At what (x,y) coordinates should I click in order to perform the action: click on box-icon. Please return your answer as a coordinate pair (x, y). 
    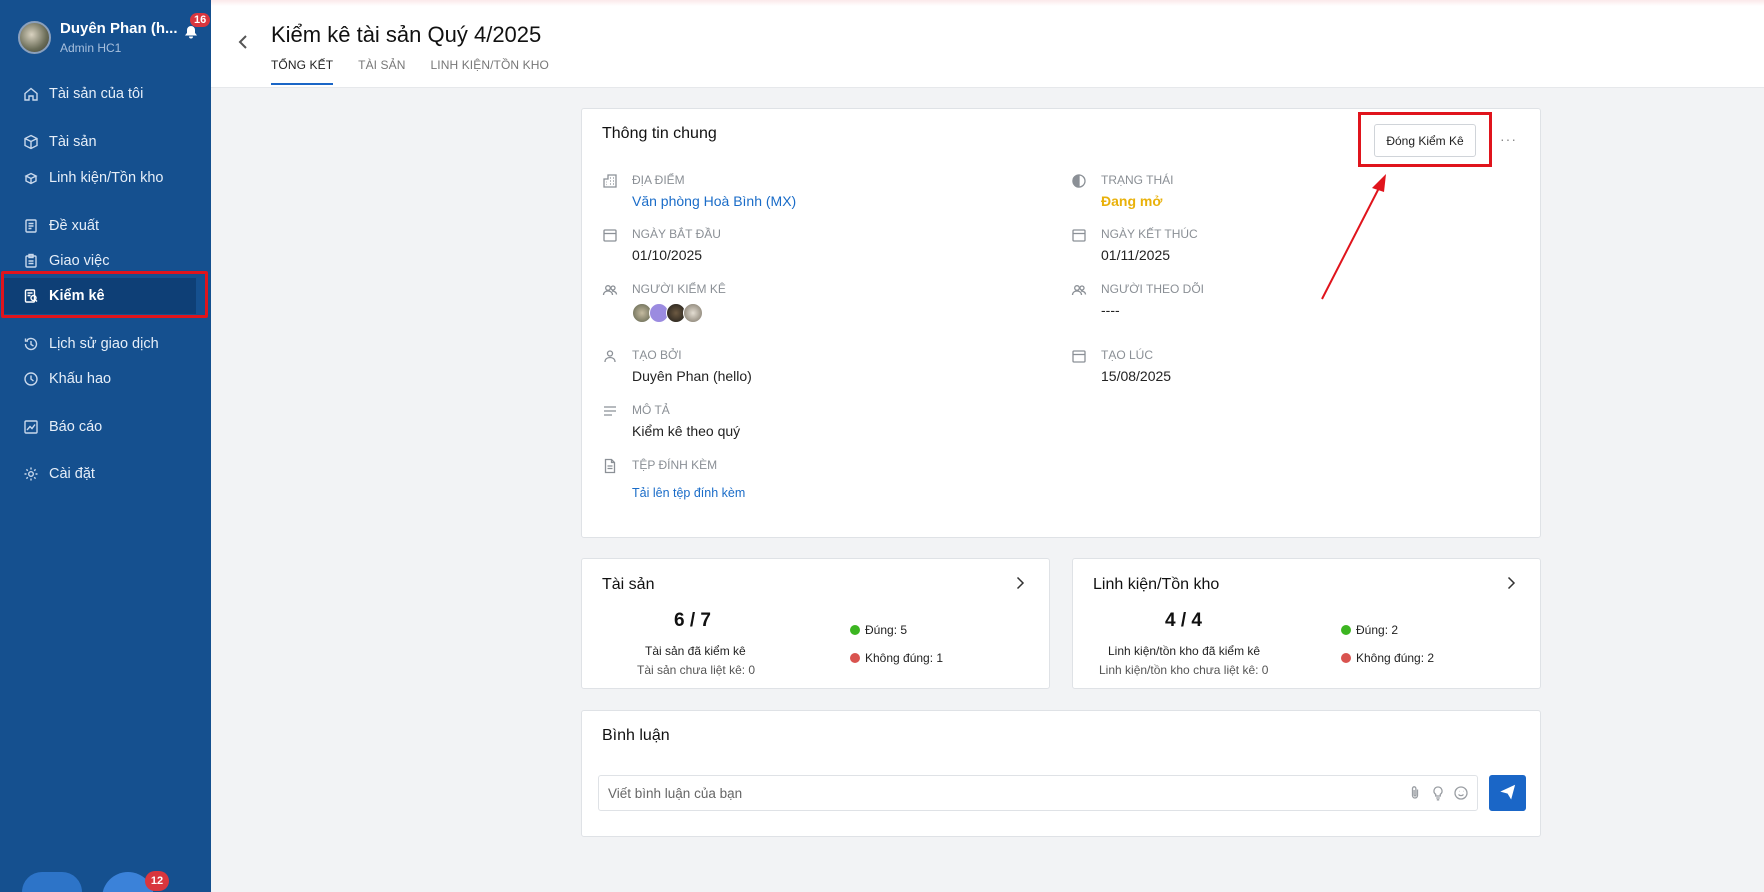
    Looking at the image, I should click on (31, 142).